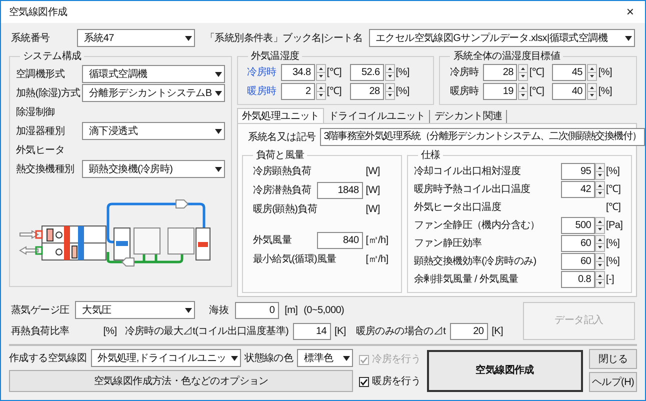  What do you see at coordinates (578, 171) in the screenshot?
I see `number-field: 95` at bounding box center [578, 171].